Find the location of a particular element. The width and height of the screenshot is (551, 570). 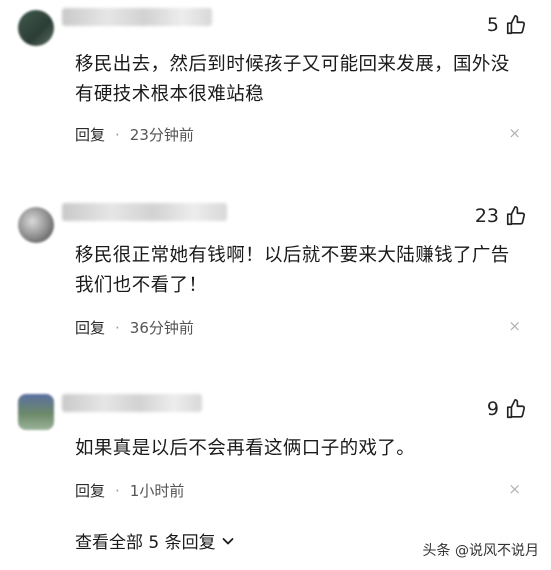

like-count: 9 is located at coordinates (492, 409).